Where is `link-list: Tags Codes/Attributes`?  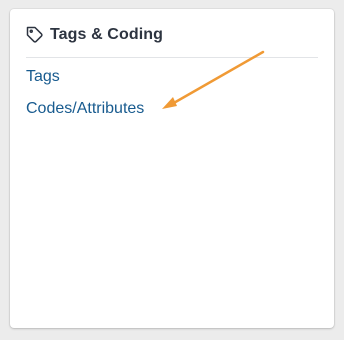 link-list: Tags Codes/Attributes is located at coordinates (85, 99).